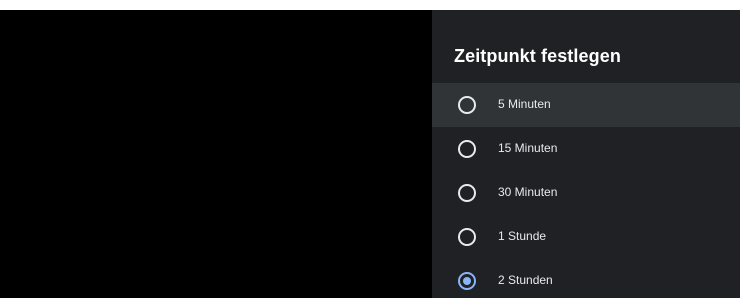 This screenshot has width=740, height=298. I want to click on option-label: 30 Minuten, so click(528, 192).